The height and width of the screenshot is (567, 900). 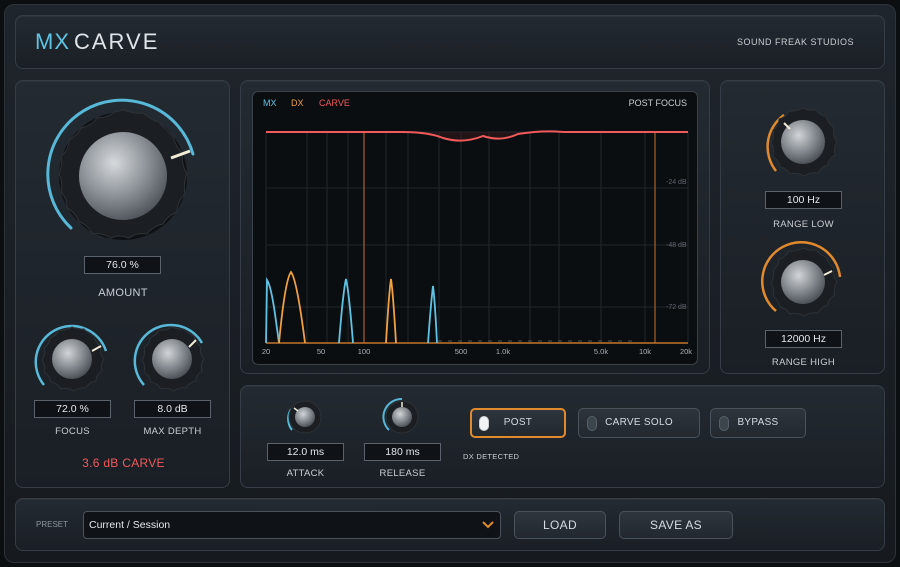 I want to click on logo-carve: CARVE, so click(x=117, y=41).